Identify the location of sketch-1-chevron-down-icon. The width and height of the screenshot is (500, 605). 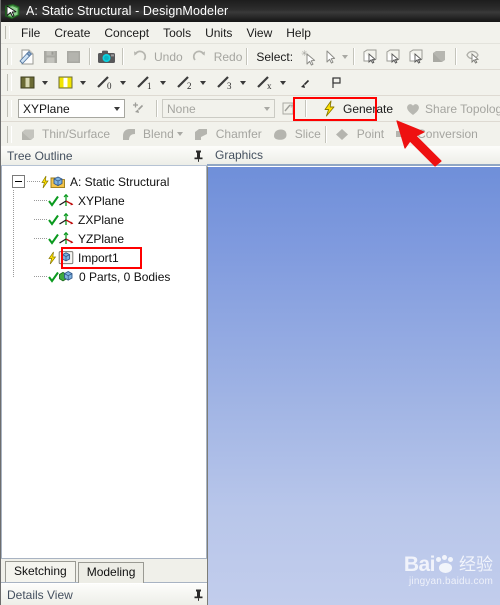
(163, 82).